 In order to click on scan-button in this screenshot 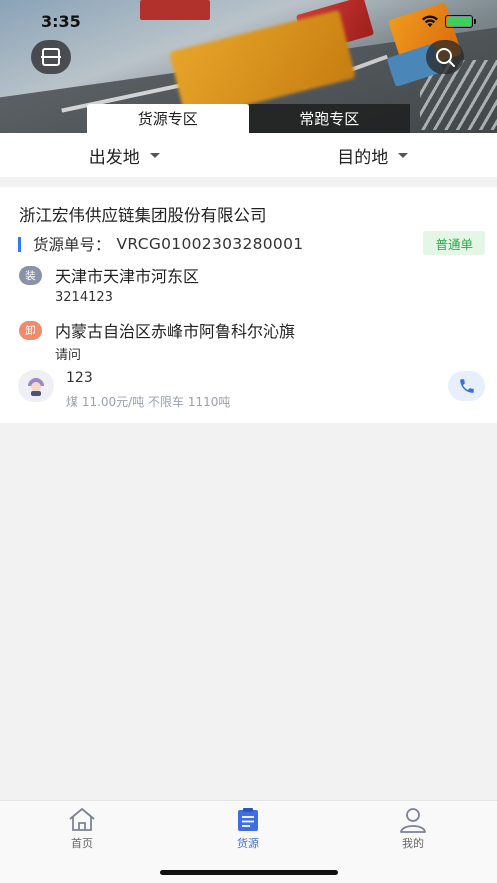, I will do `click(51, 57)`.